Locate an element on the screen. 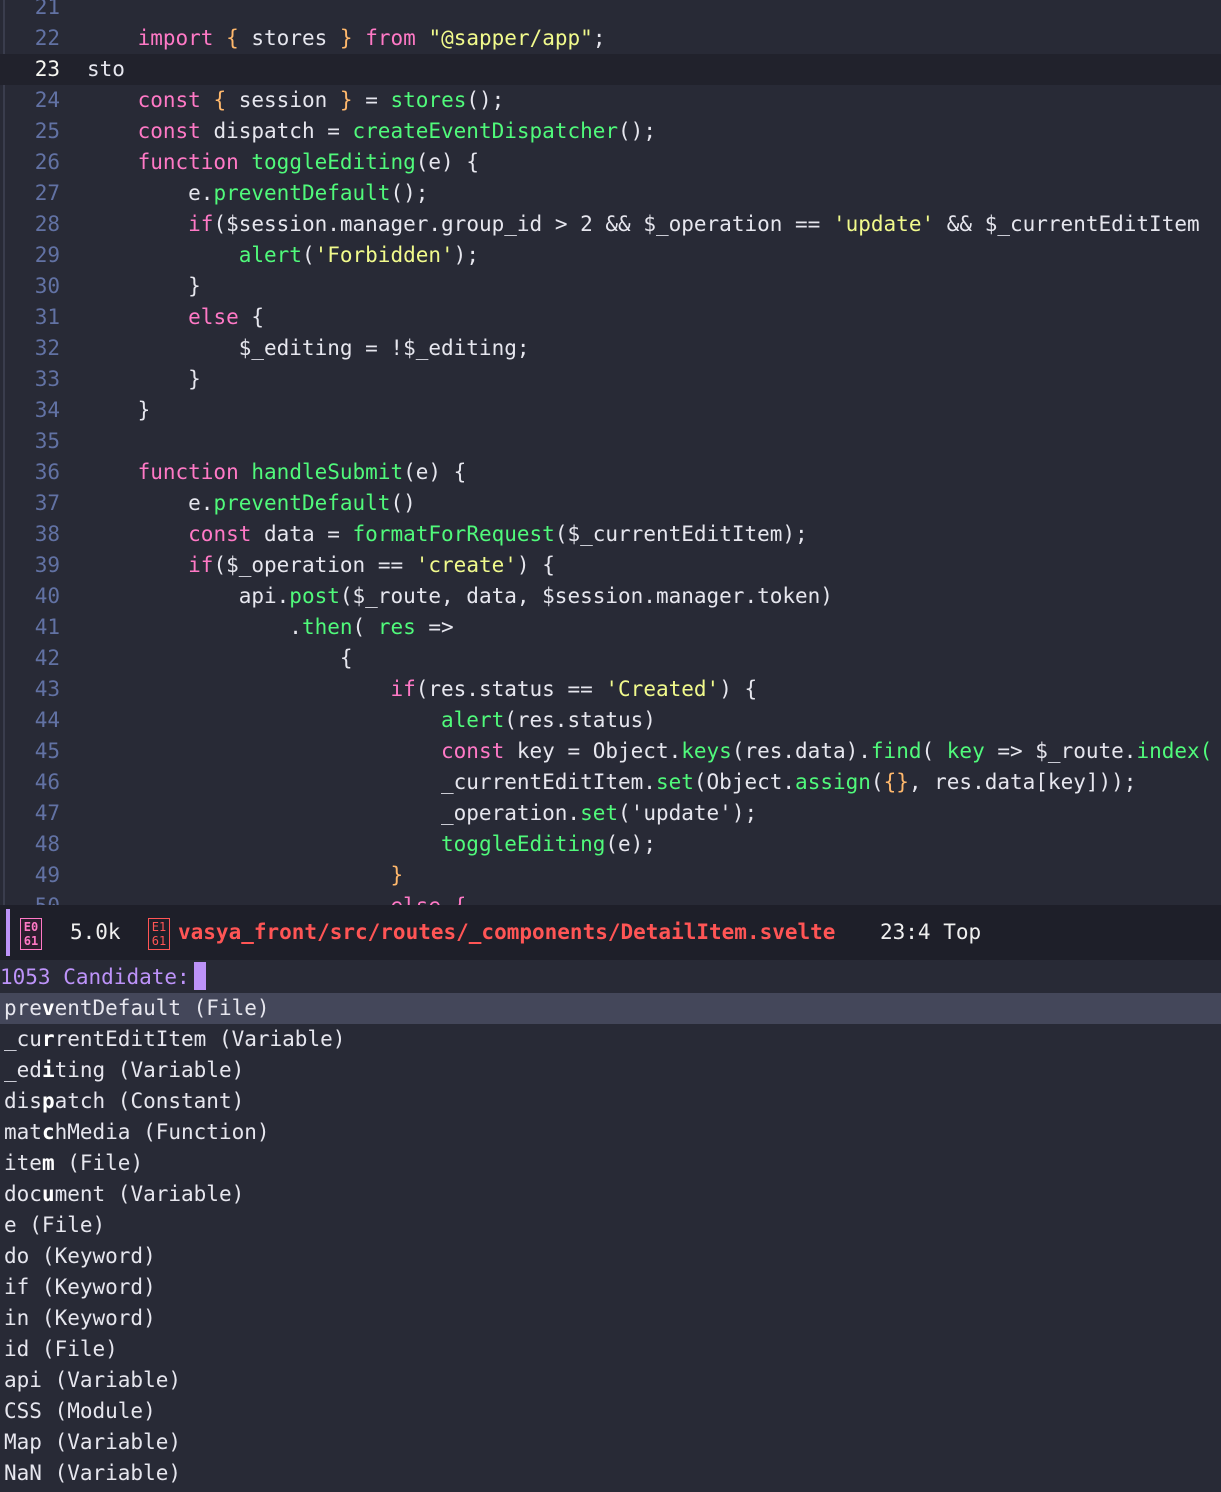 The width and height of the screenshot is (1221, 1492). candidate-item: CSS (Module) is located at coordinates (610, 1411).